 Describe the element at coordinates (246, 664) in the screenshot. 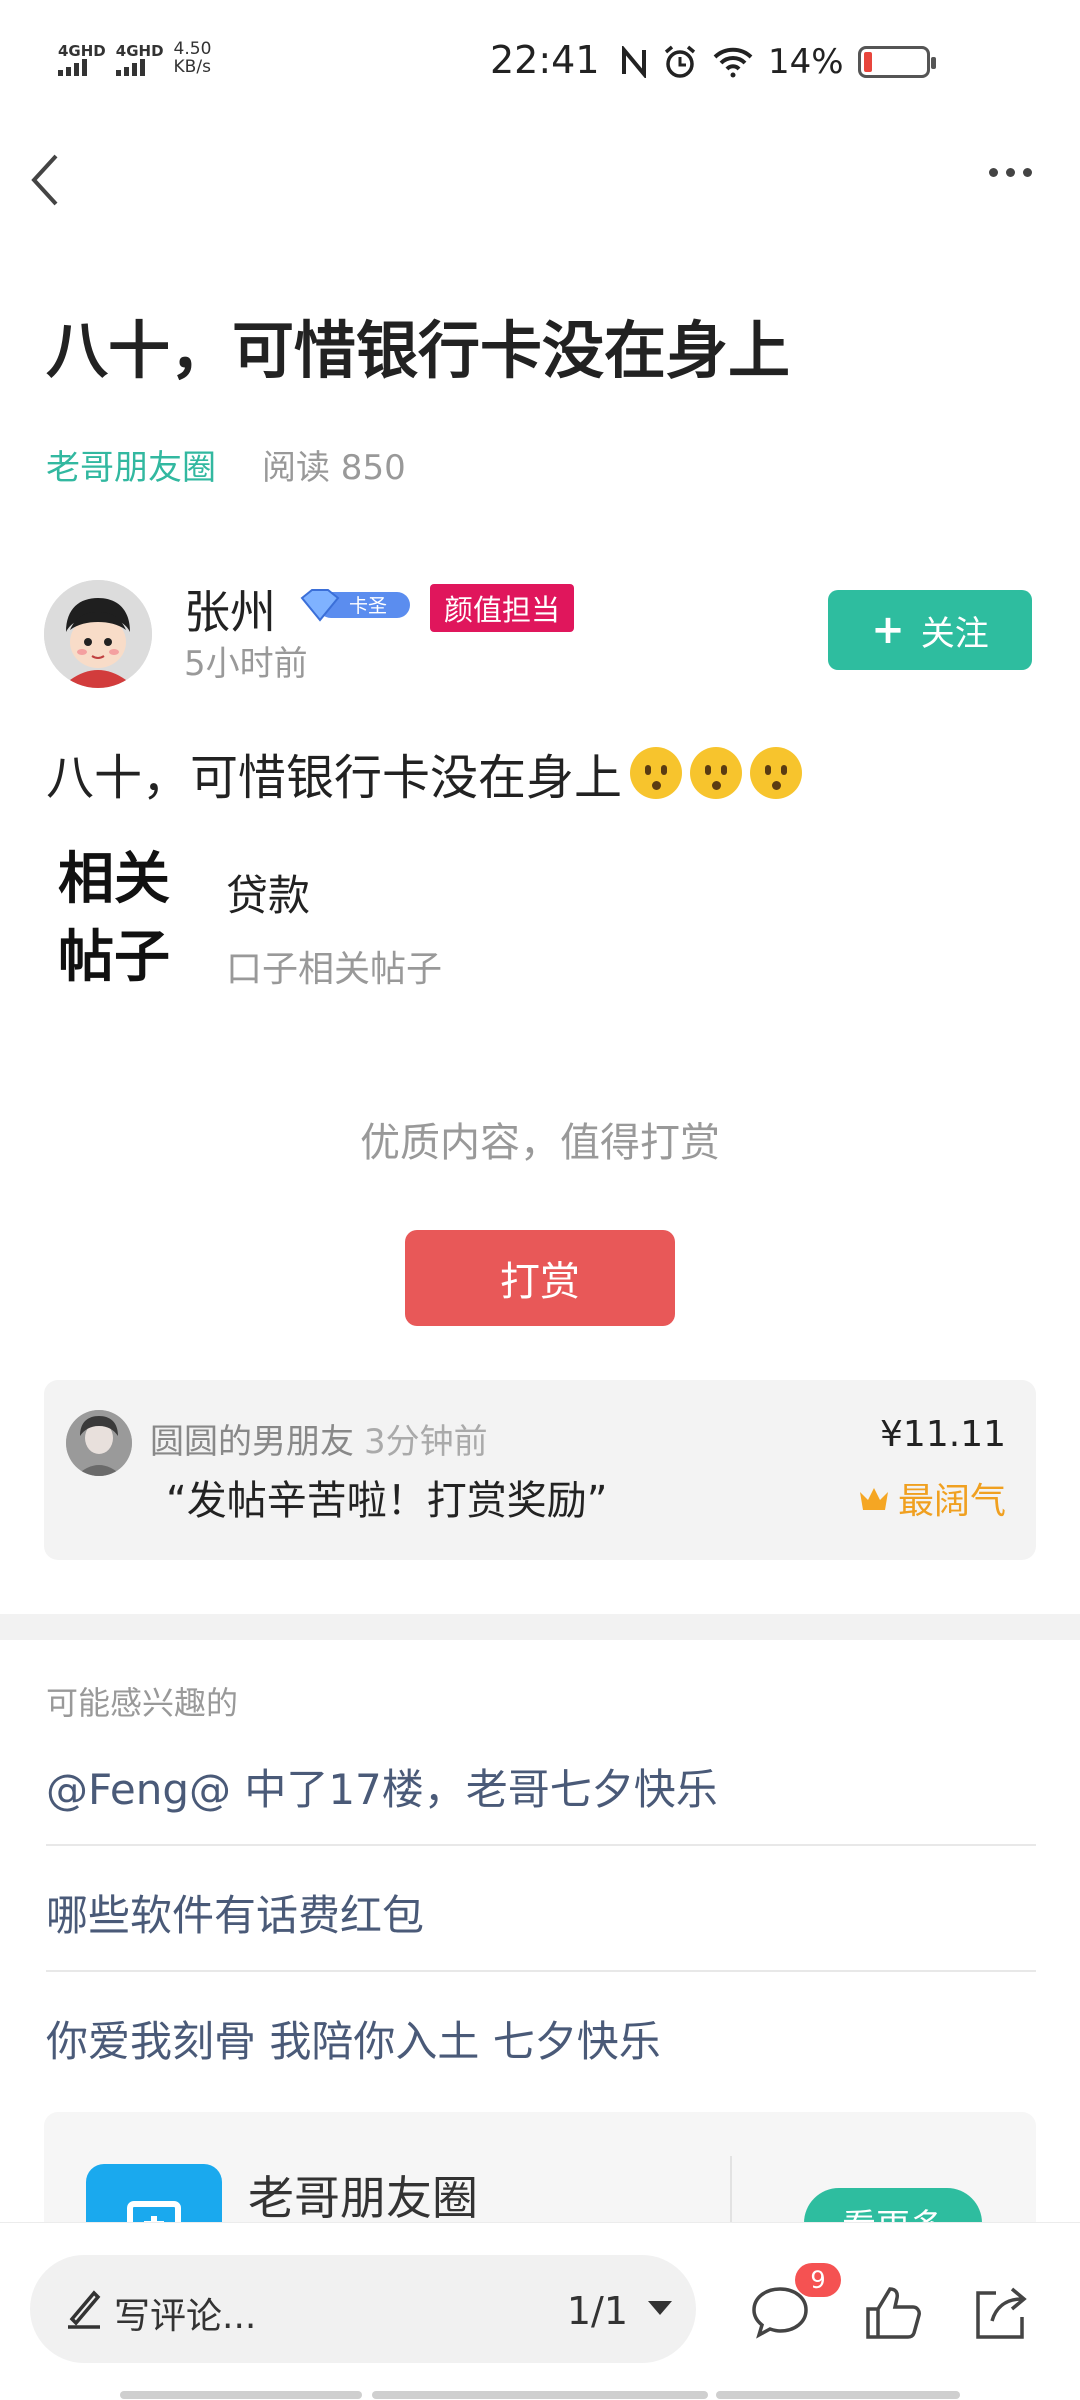

I see `post-time: 5小时前` at that location.